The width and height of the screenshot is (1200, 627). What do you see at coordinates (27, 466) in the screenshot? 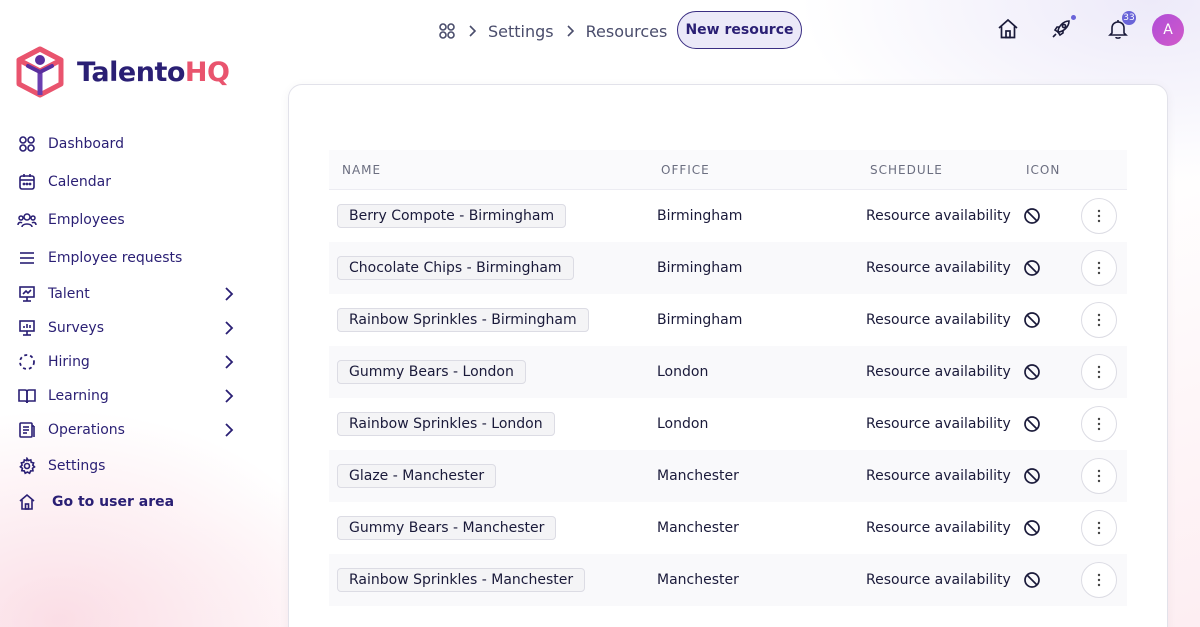
I see `gear-icon` at bounding box center [27, 466].